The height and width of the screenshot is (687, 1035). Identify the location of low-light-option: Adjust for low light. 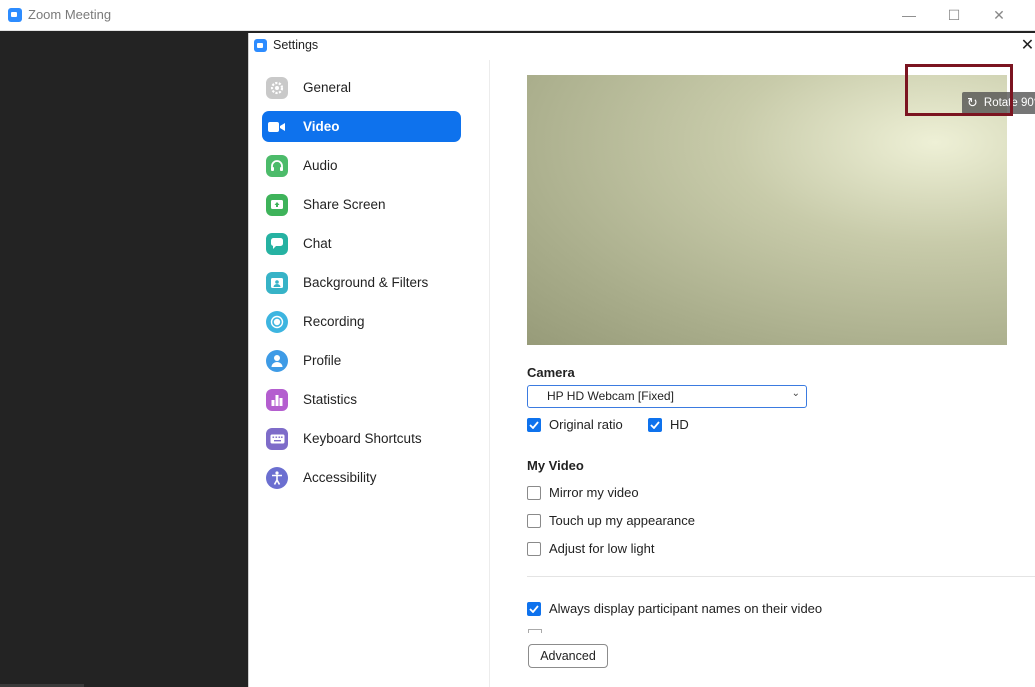
(591, 548).